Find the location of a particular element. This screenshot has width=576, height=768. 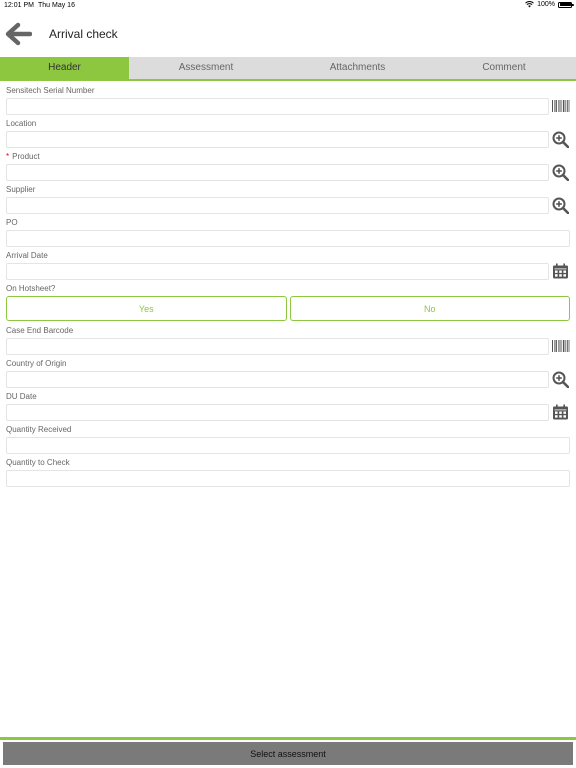

field-label: Country of Origin is located at coordinates (36, 363).